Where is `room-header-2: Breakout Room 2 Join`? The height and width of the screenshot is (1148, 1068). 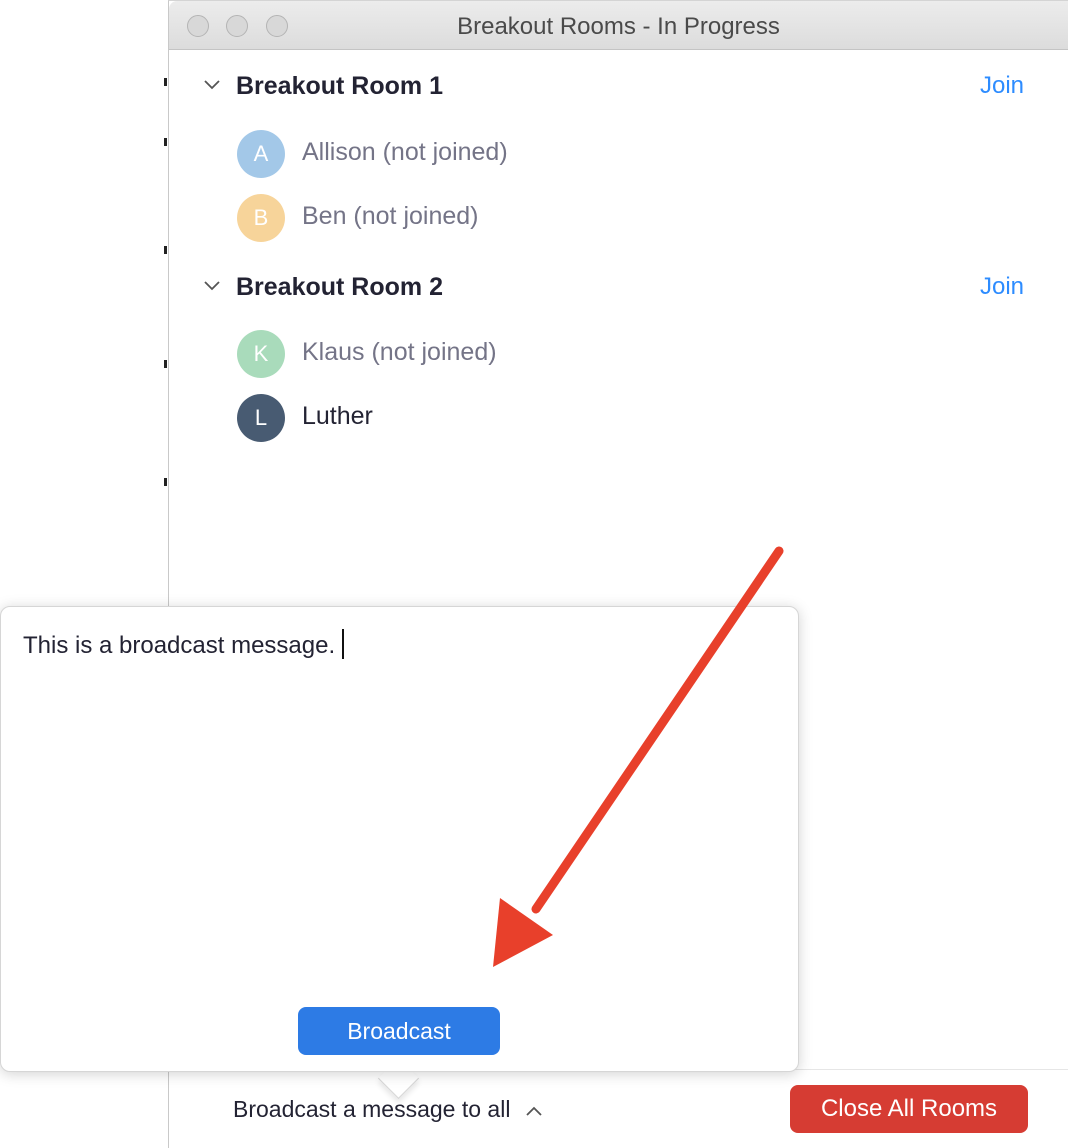 room-header-2: Breakout Room 2 Join is located at coordinates (618, 289).